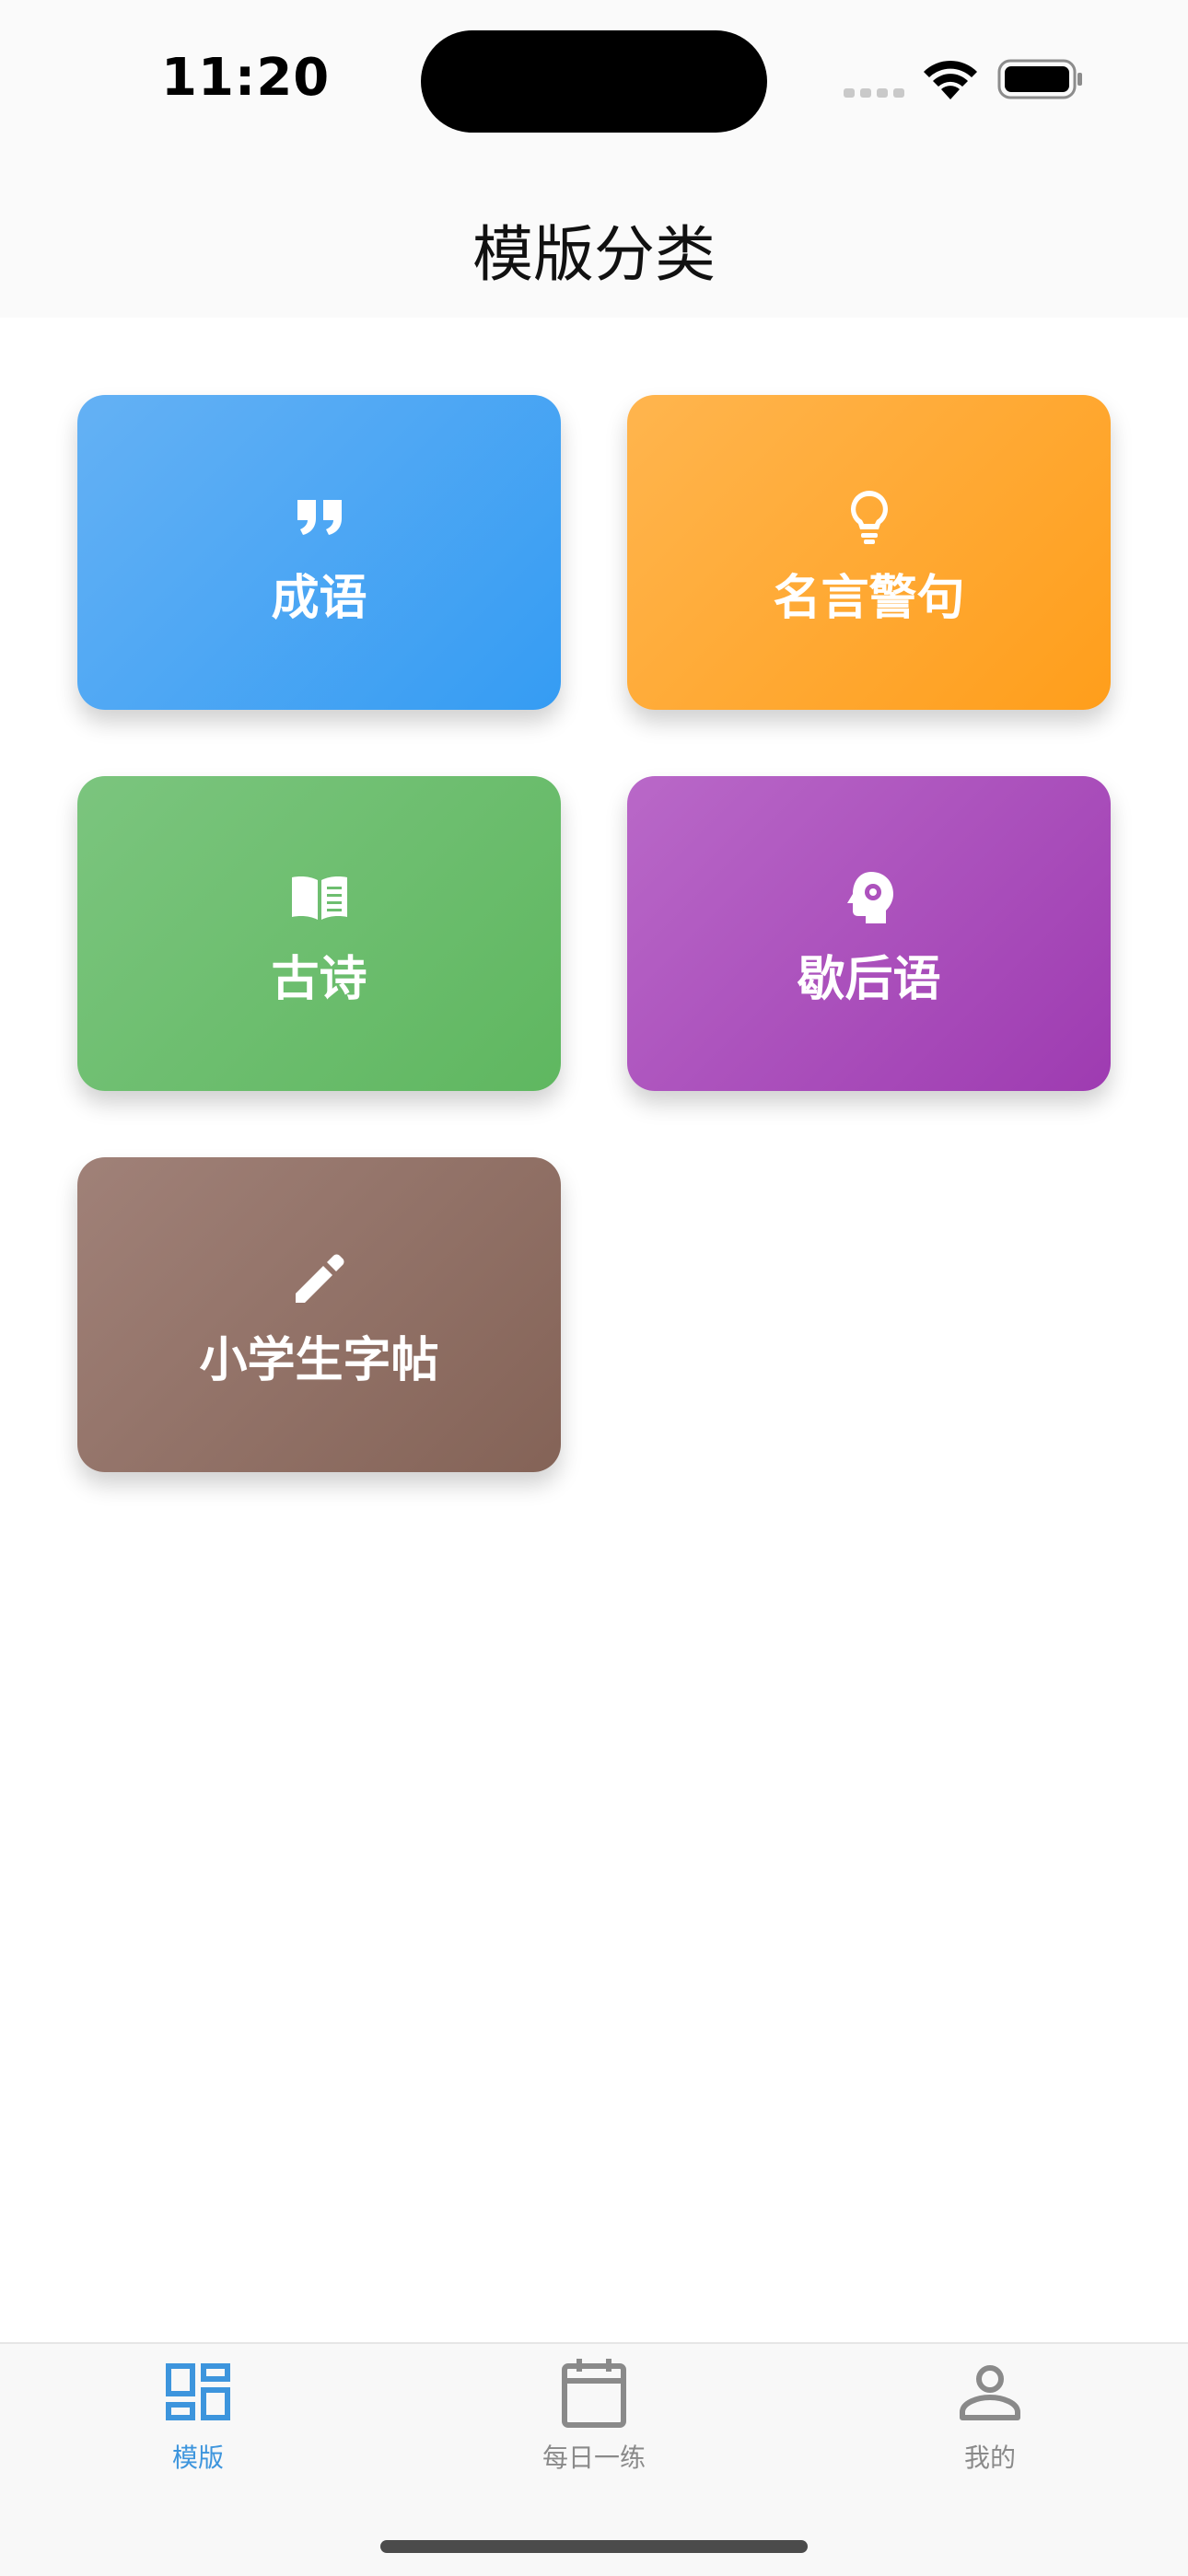 The width and height of the screenshot is (1188, 2576). I want to click on status-bar: 11:20, so click(594, 80).